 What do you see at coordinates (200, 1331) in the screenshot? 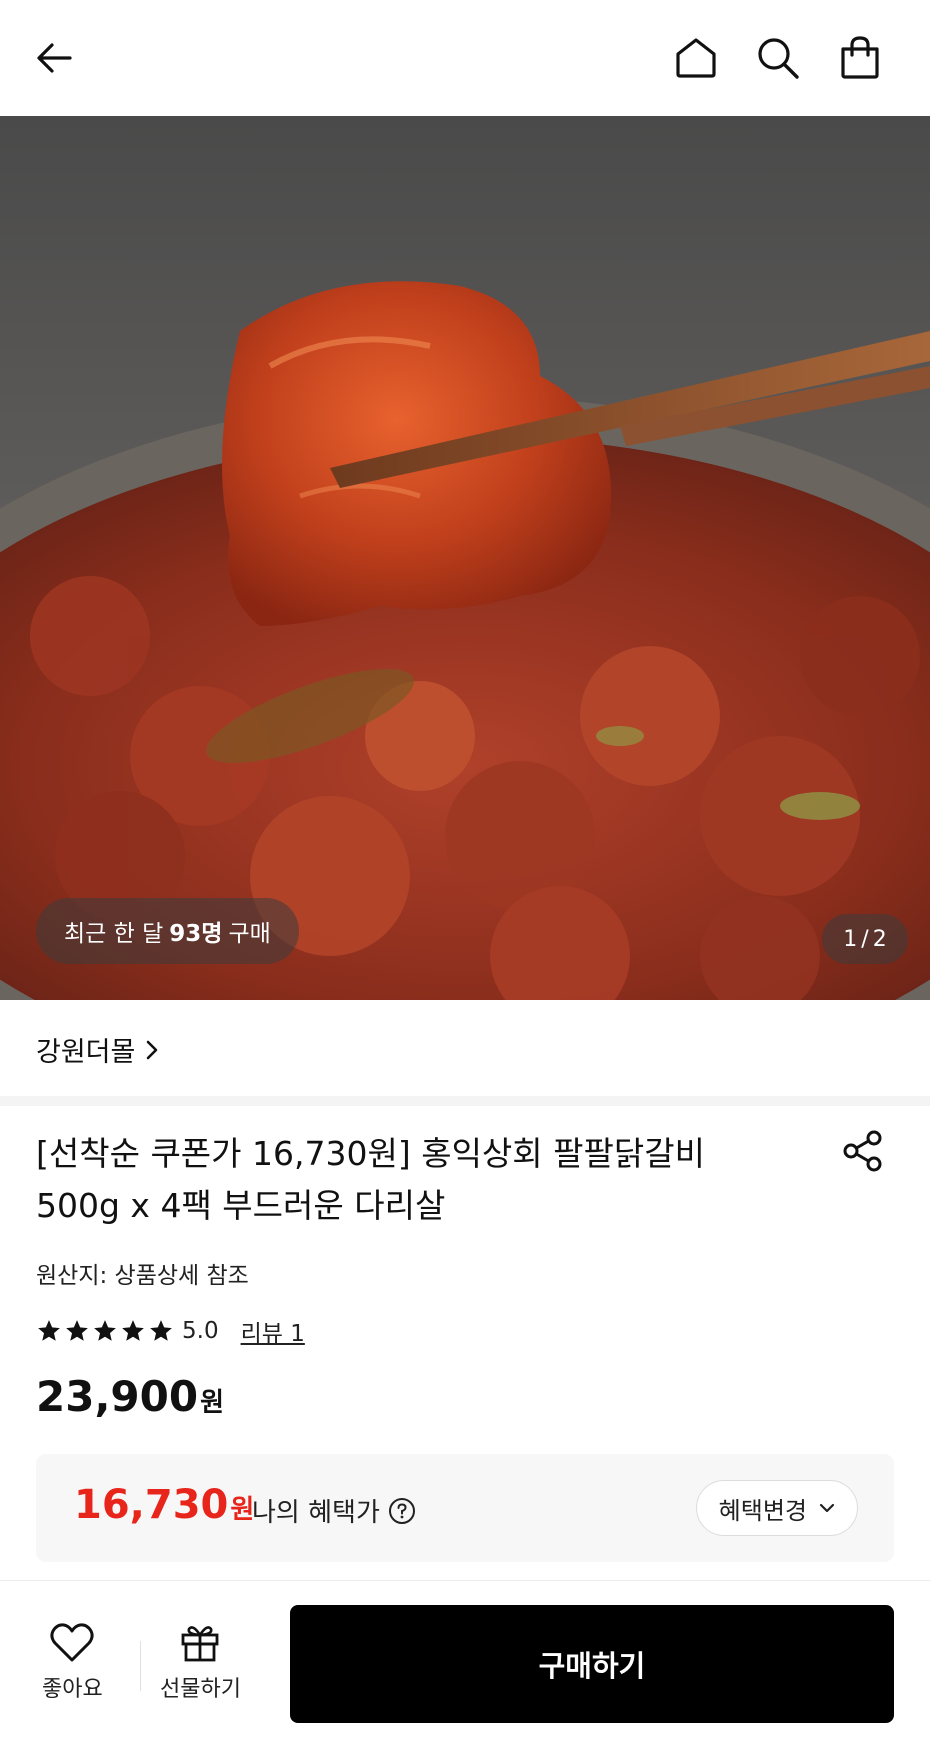
I see `rating-score: 5.0` at bounding box center [200, 1331].